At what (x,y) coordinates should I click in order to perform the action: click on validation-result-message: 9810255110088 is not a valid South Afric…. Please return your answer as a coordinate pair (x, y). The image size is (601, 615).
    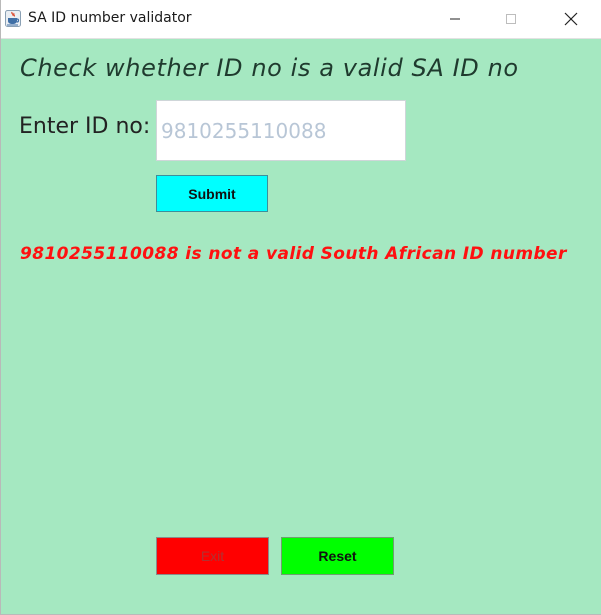
    Looking at the image, I should click on (293, 254).